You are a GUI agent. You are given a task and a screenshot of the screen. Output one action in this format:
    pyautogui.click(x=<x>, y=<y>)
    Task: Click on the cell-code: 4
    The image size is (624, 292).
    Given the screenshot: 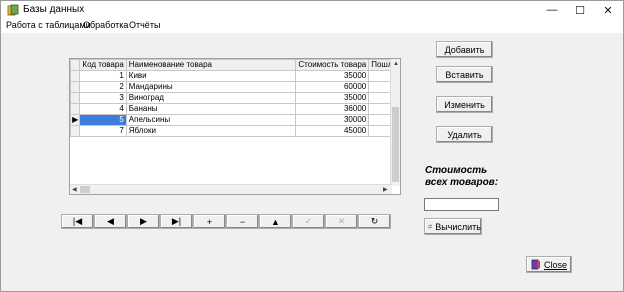 What is the action you would take?
    pyautogui.click(x=103, y=109)
    